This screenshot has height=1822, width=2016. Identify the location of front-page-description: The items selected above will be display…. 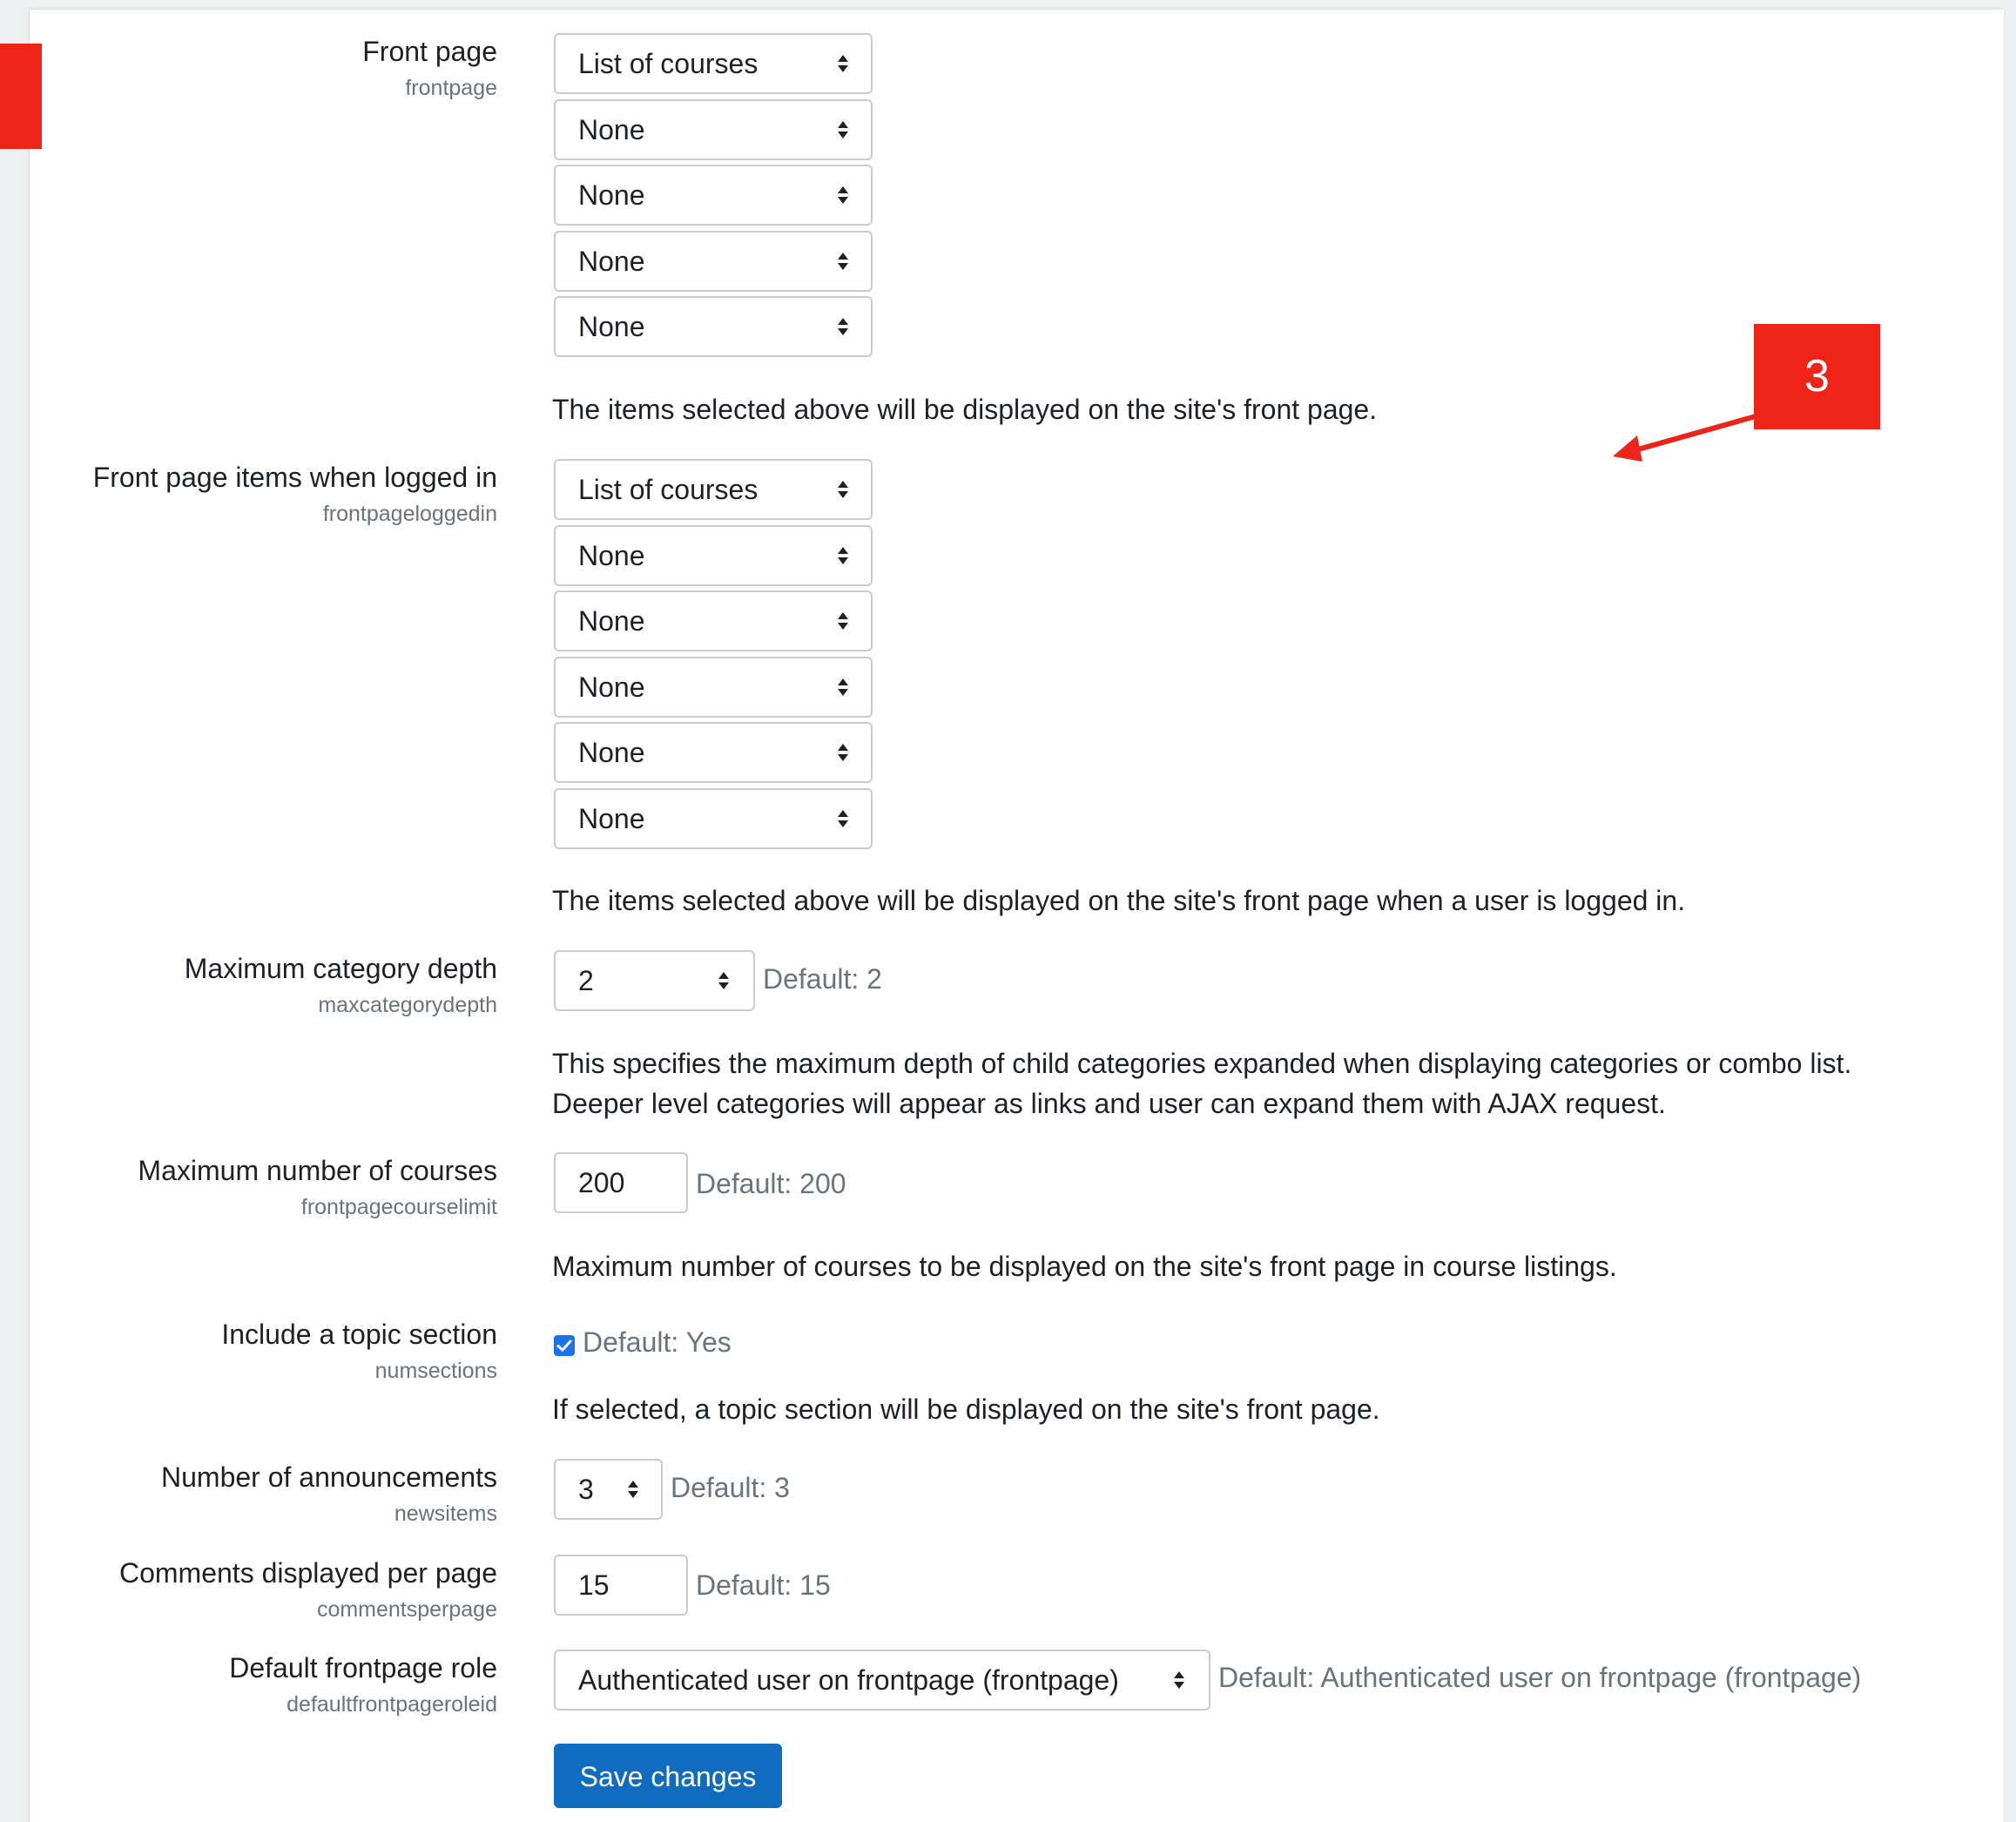
(965, 409).